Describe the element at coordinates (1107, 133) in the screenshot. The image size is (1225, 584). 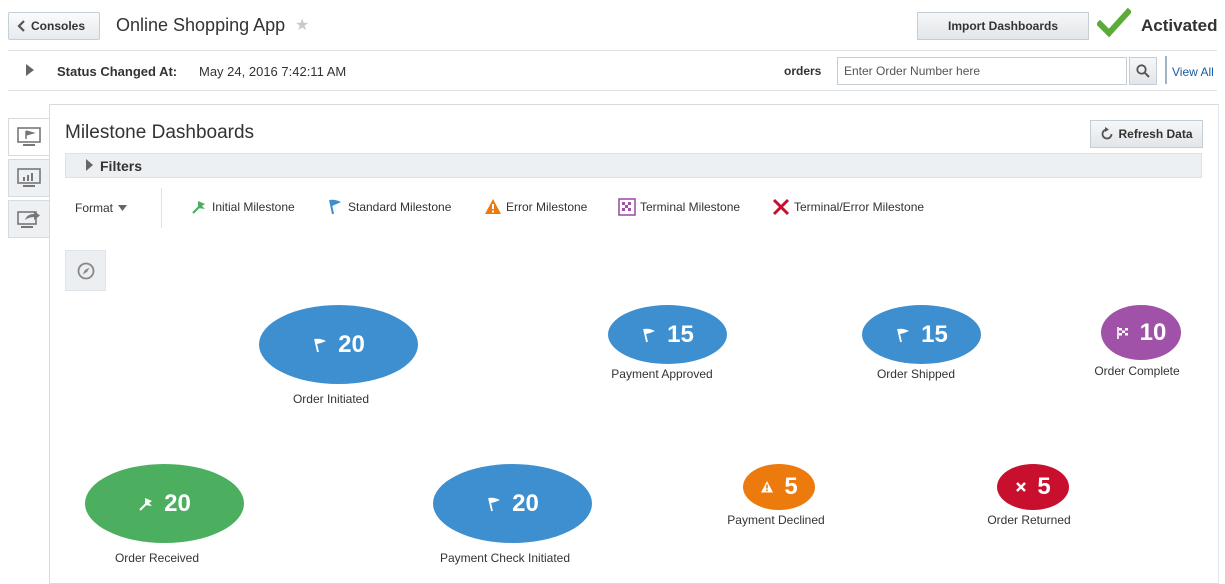
I see `refresh-icon` at that location.